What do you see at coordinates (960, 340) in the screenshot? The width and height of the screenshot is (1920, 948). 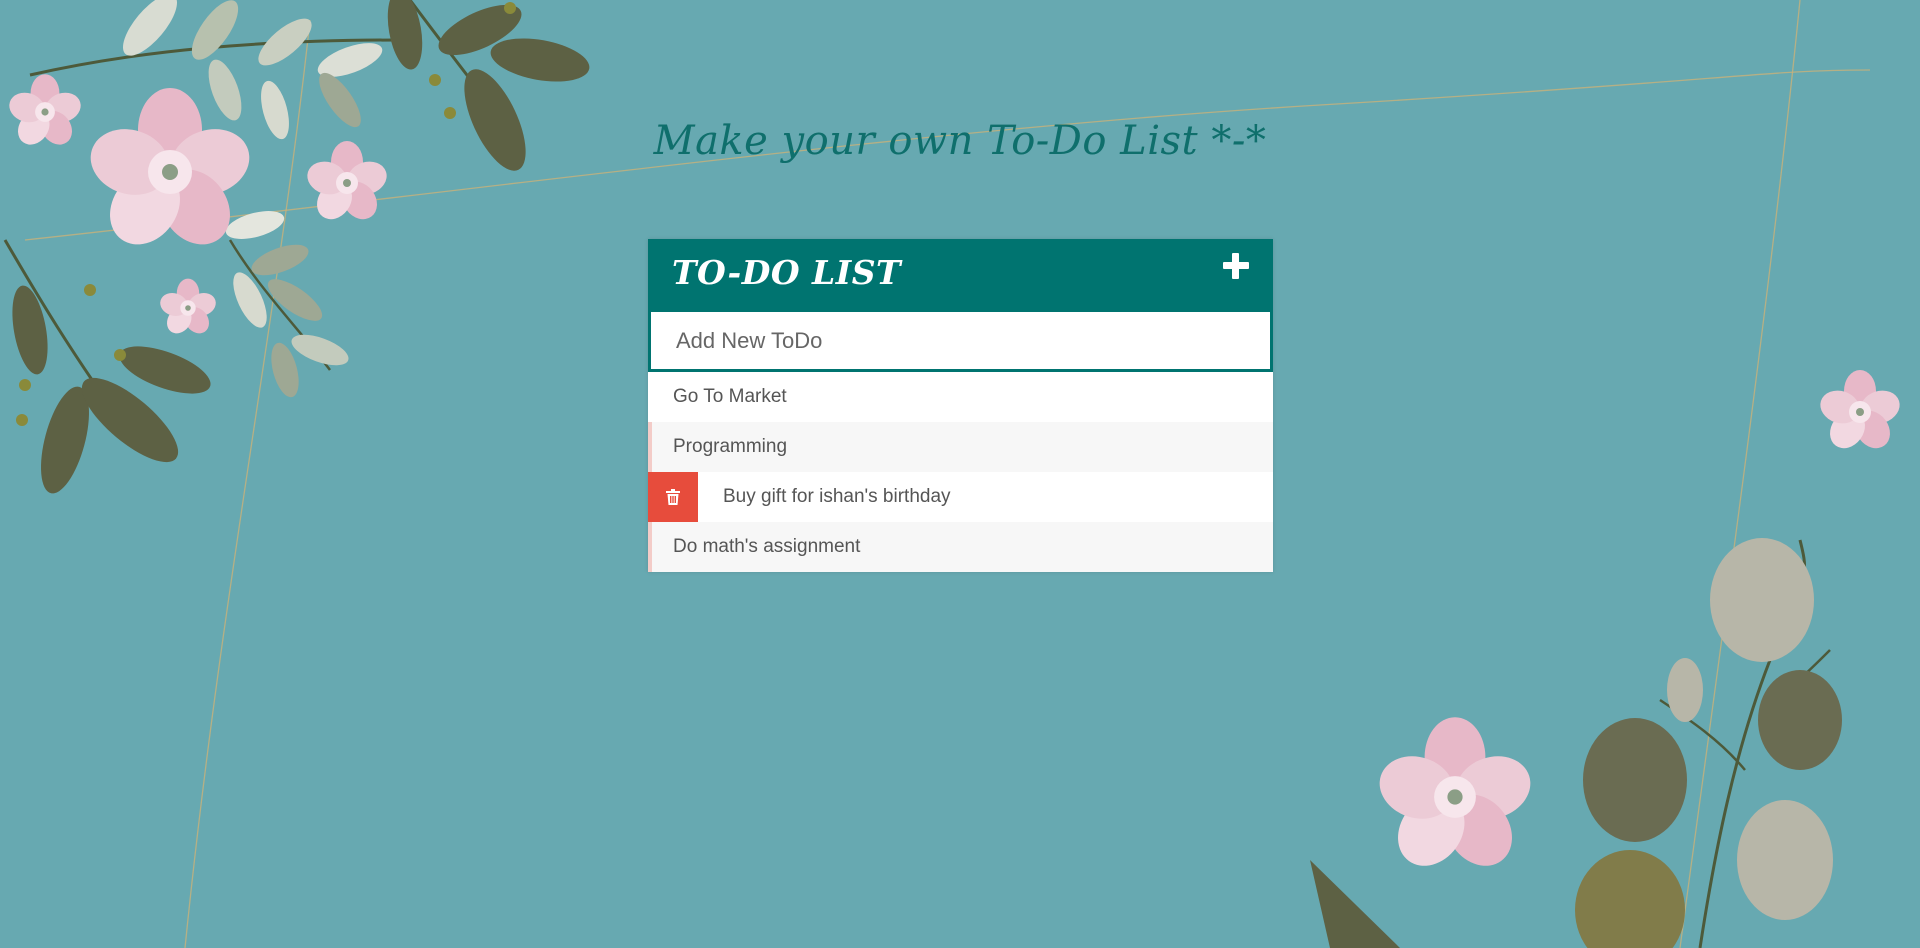 I see `new-todo-input` at bounding box center [960, 340].